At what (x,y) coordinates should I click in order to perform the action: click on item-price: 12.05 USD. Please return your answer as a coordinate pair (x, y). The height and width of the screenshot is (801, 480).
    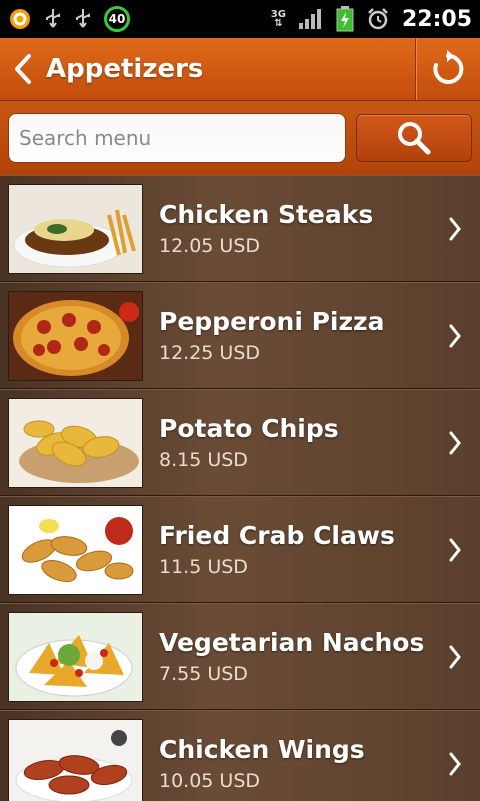
    Looking at the image, I should click on (266, 246).